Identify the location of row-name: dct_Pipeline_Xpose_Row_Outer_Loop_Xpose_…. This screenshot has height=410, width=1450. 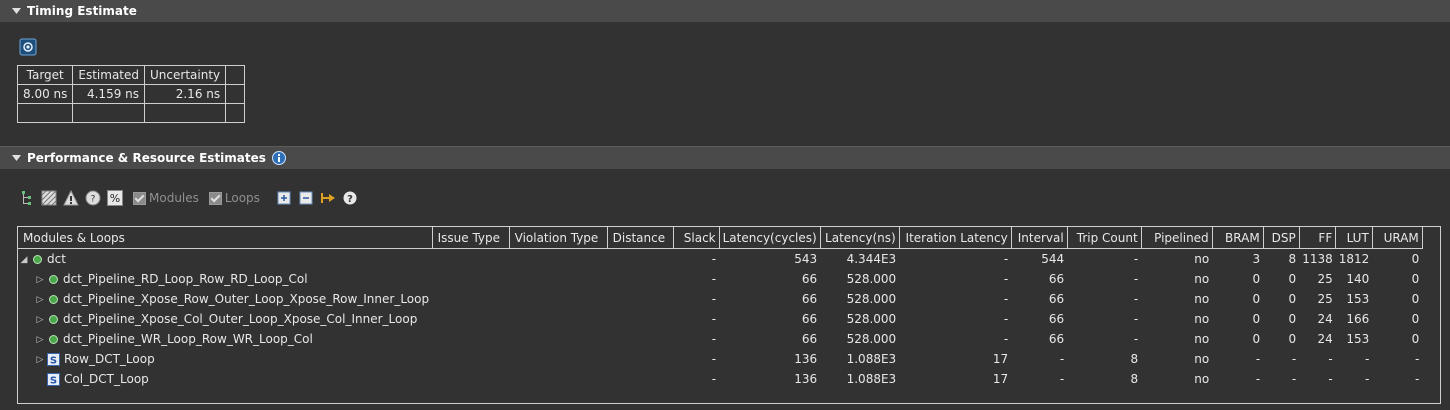
(246, 299).